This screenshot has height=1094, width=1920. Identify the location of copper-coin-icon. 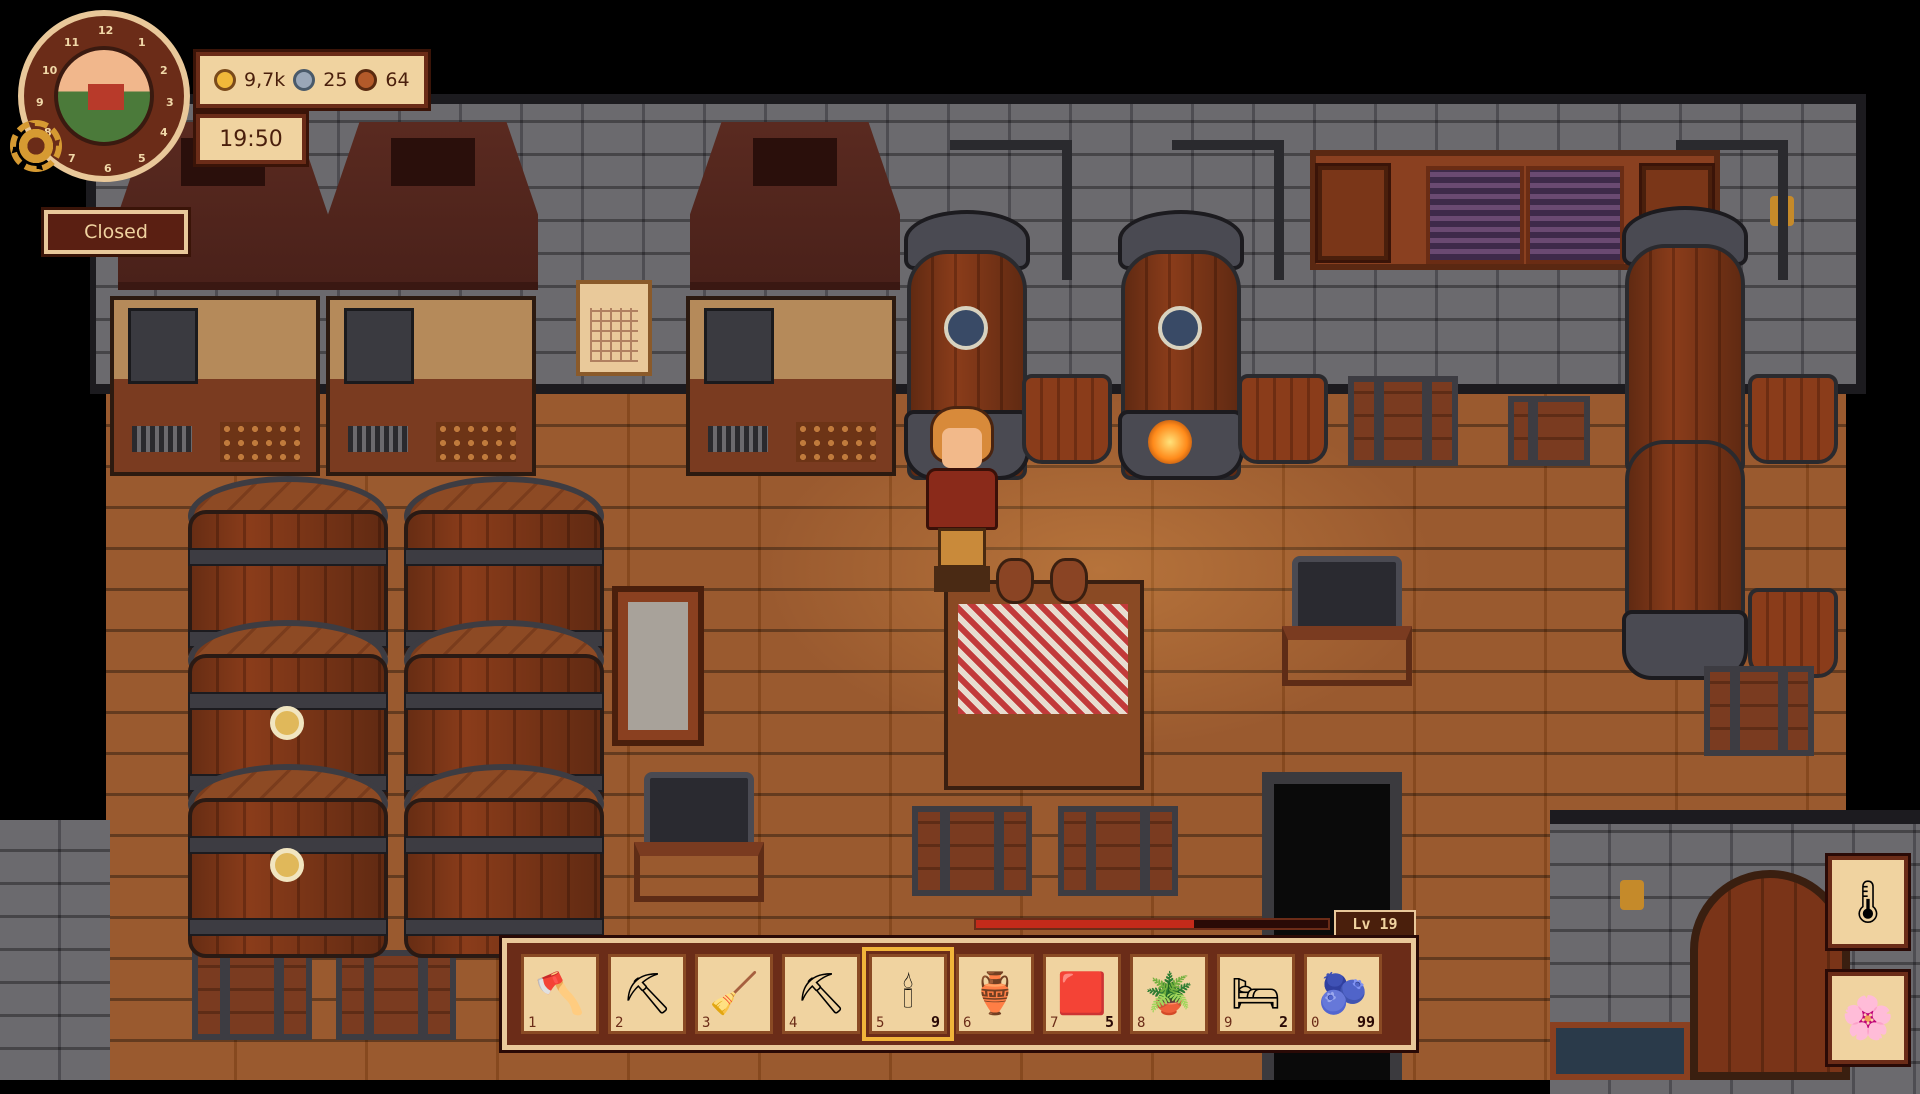
(366, 80).